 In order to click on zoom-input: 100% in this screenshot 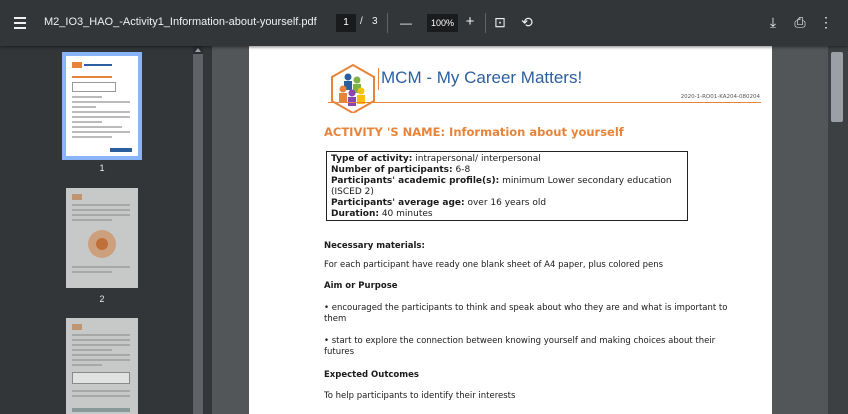, I will do `click(442, 23)`.